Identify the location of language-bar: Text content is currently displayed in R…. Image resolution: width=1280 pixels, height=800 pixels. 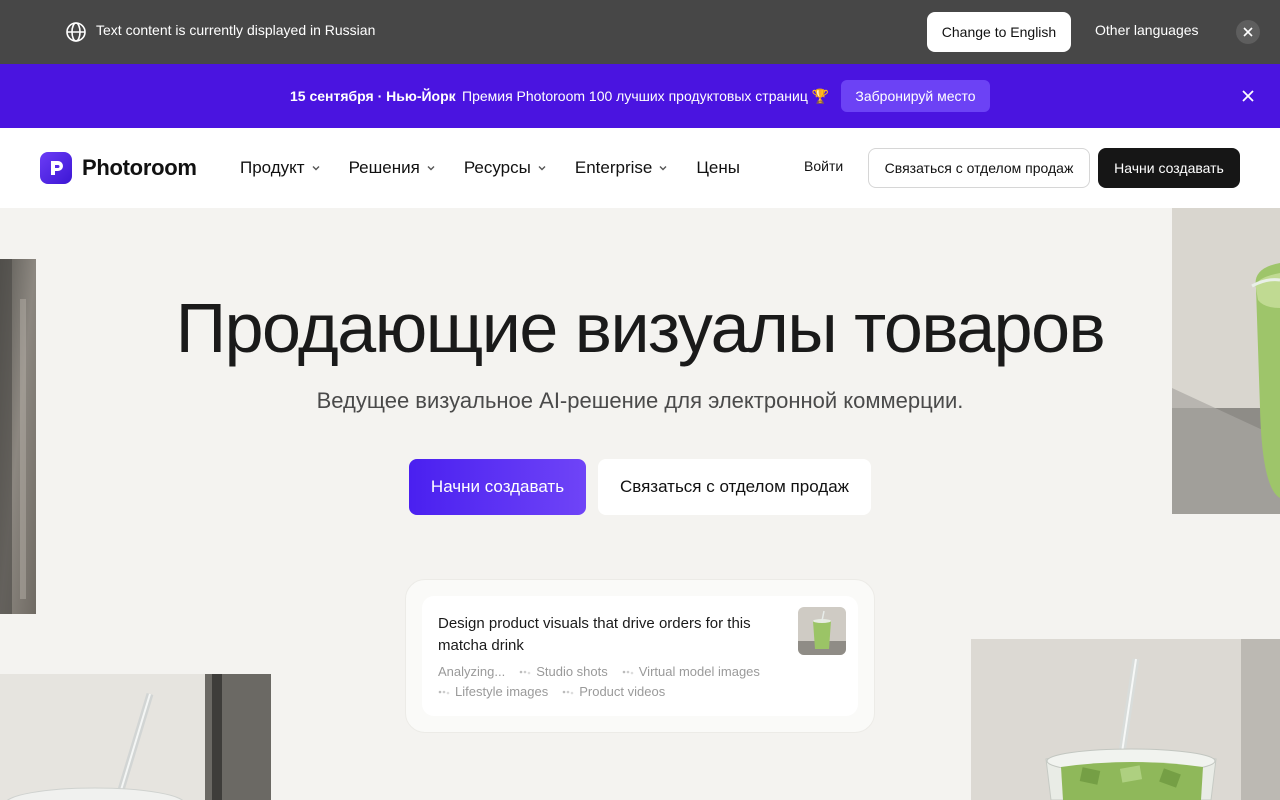
(640, 32).